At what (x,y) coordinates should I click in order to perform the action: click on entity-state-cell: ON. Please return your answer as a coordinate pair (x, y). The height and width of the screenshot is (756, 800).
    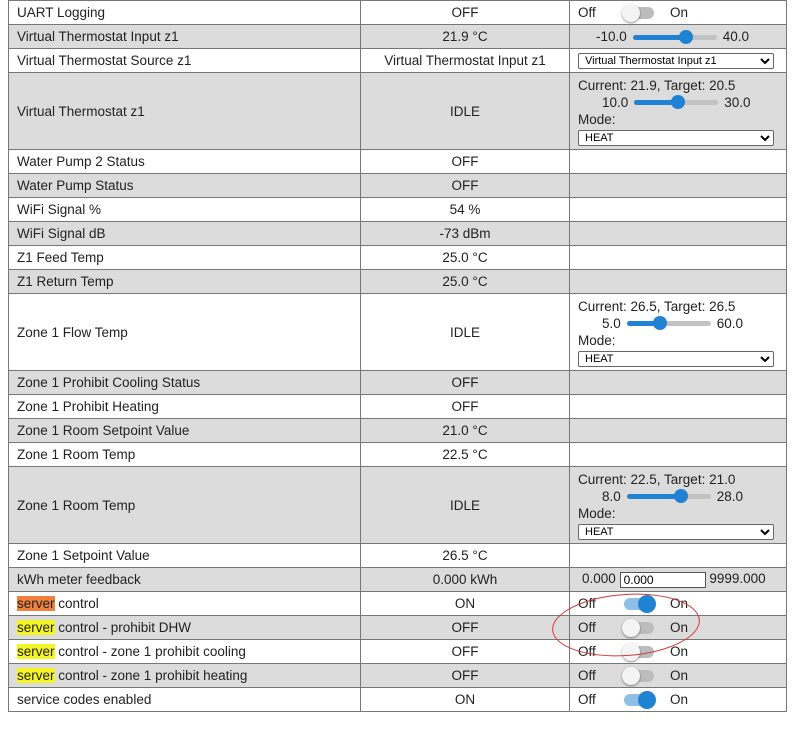
    Looking at the image, I should click on (465, 699).